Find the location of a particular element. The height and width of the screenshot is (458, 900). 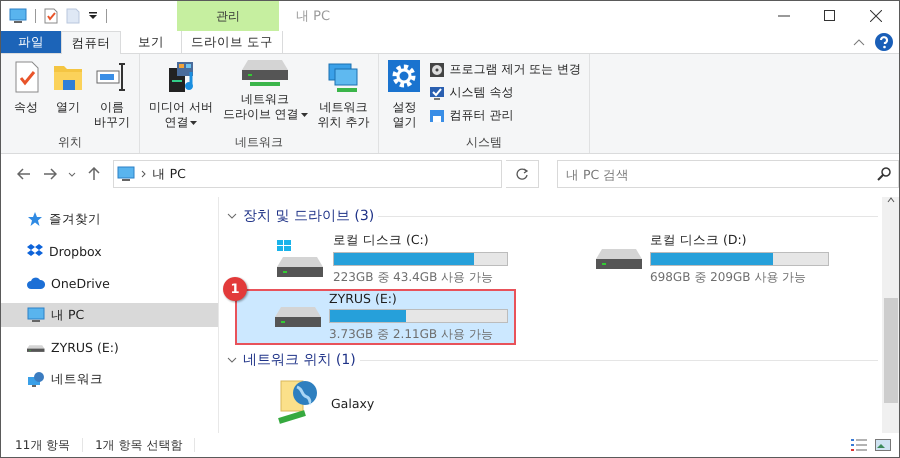

scrollbar is located at coordinates (890, 315).